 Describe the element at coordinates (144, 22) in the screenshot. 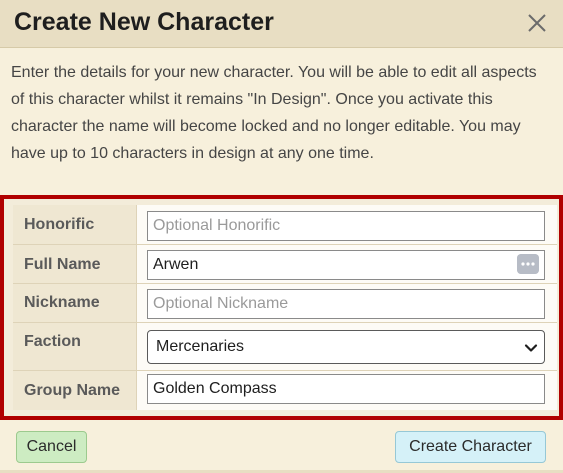

I see `dialog-title: Create New Character` at that location.